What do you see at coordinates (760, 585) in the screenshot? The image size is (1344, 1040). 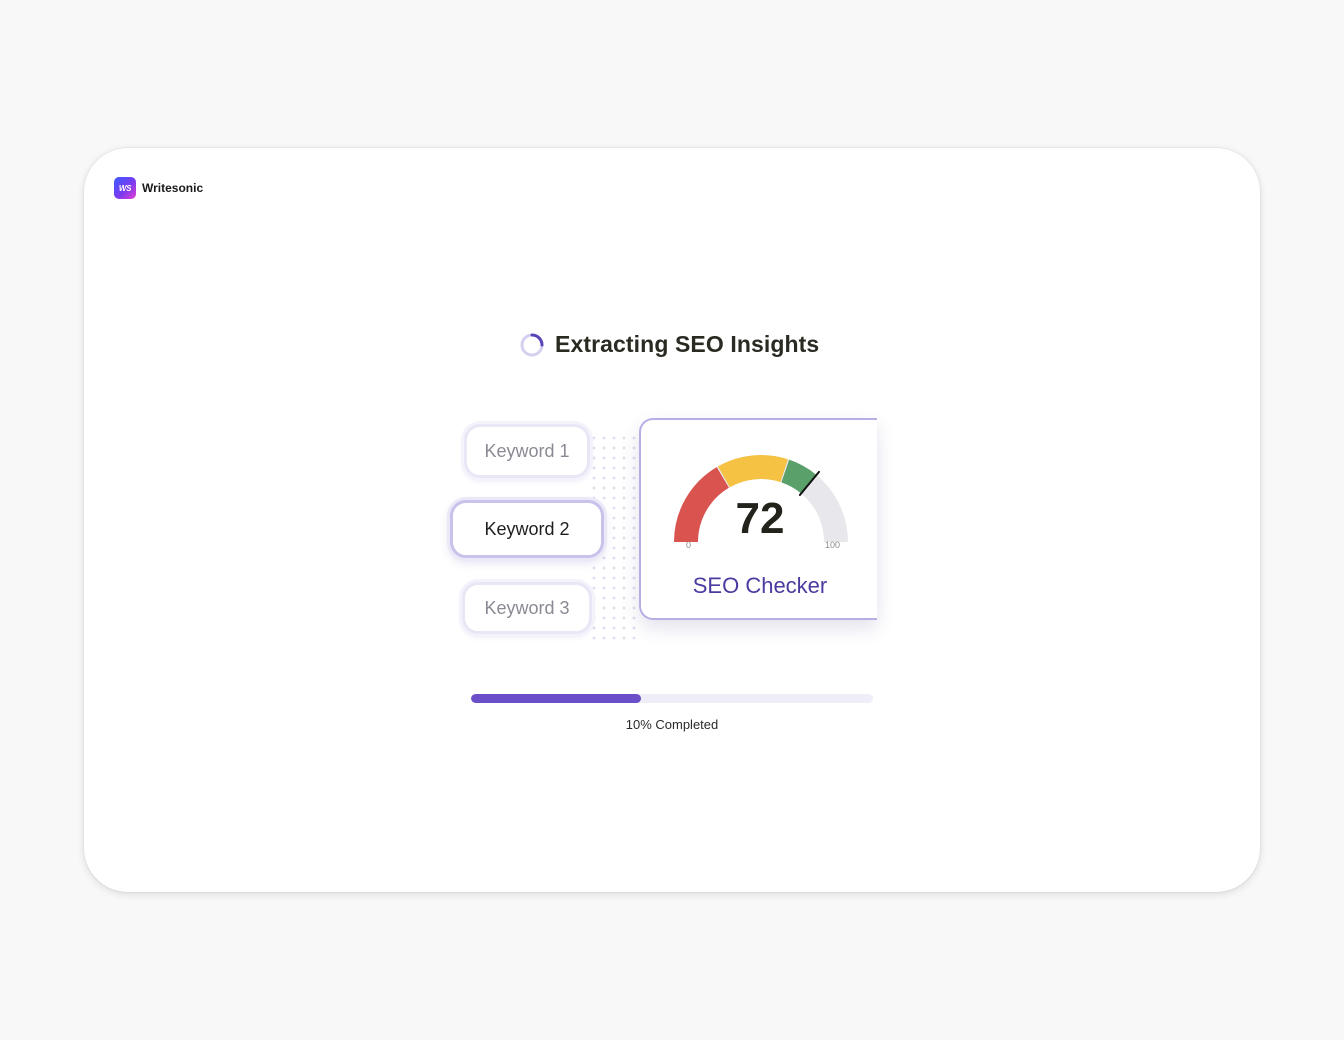 I see `seo-checker-label: SEO Checker` at bounding box center [760, 585].